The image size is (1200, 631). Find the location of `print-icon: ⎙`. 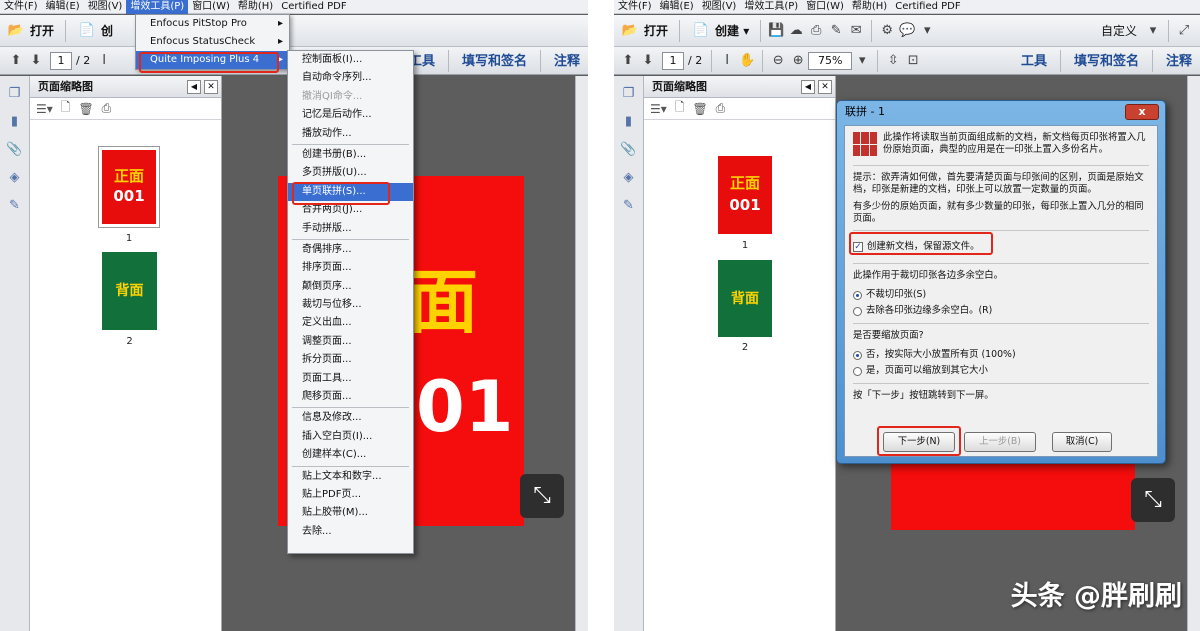

print-icon: ⎙ is located at coordinates (816, 31).